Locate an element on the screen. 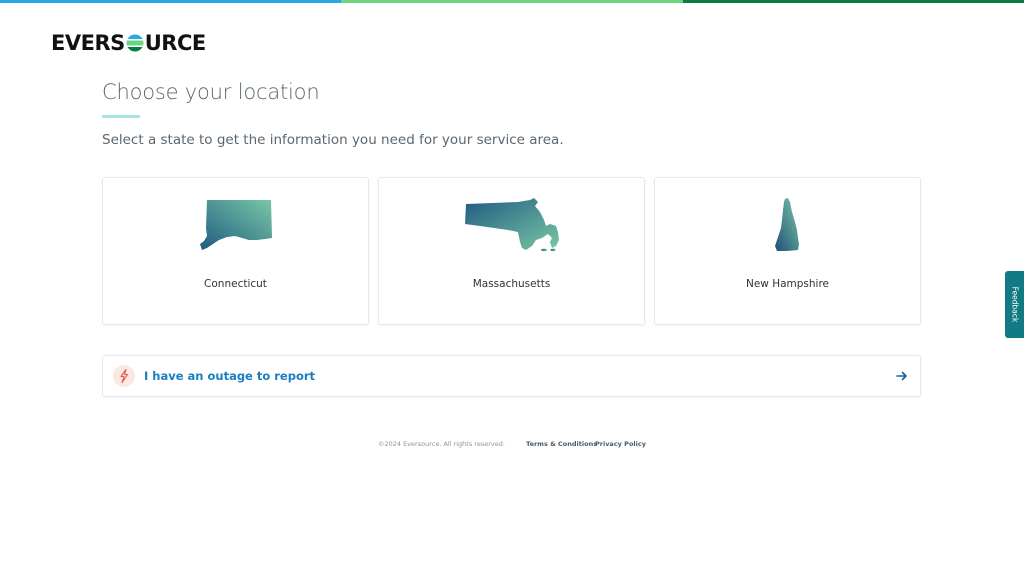  privacy-link: Privacy Policy is located at coordinates (620, 444).